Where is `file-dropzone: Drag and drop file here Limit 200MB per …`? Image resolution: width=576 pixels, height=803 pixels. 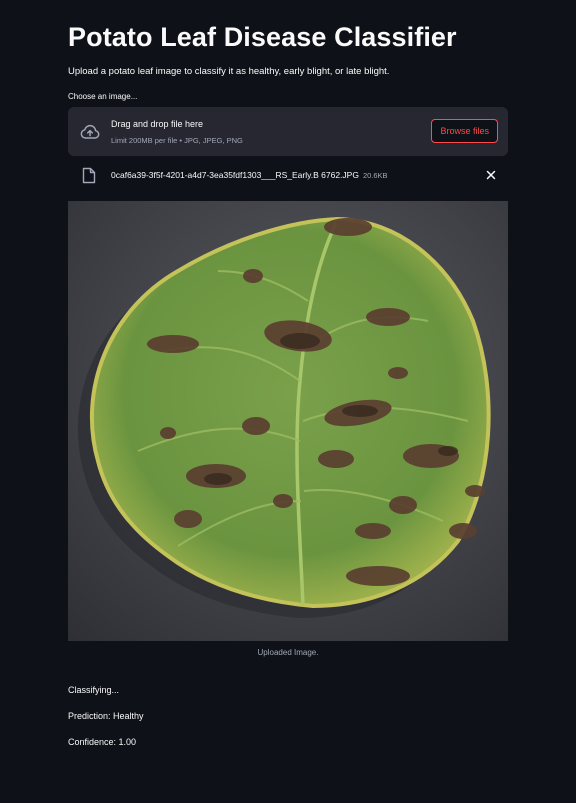
file-dropzone: Drag and drop file here Limit 200MB per … is located at coordinates (288, 131).